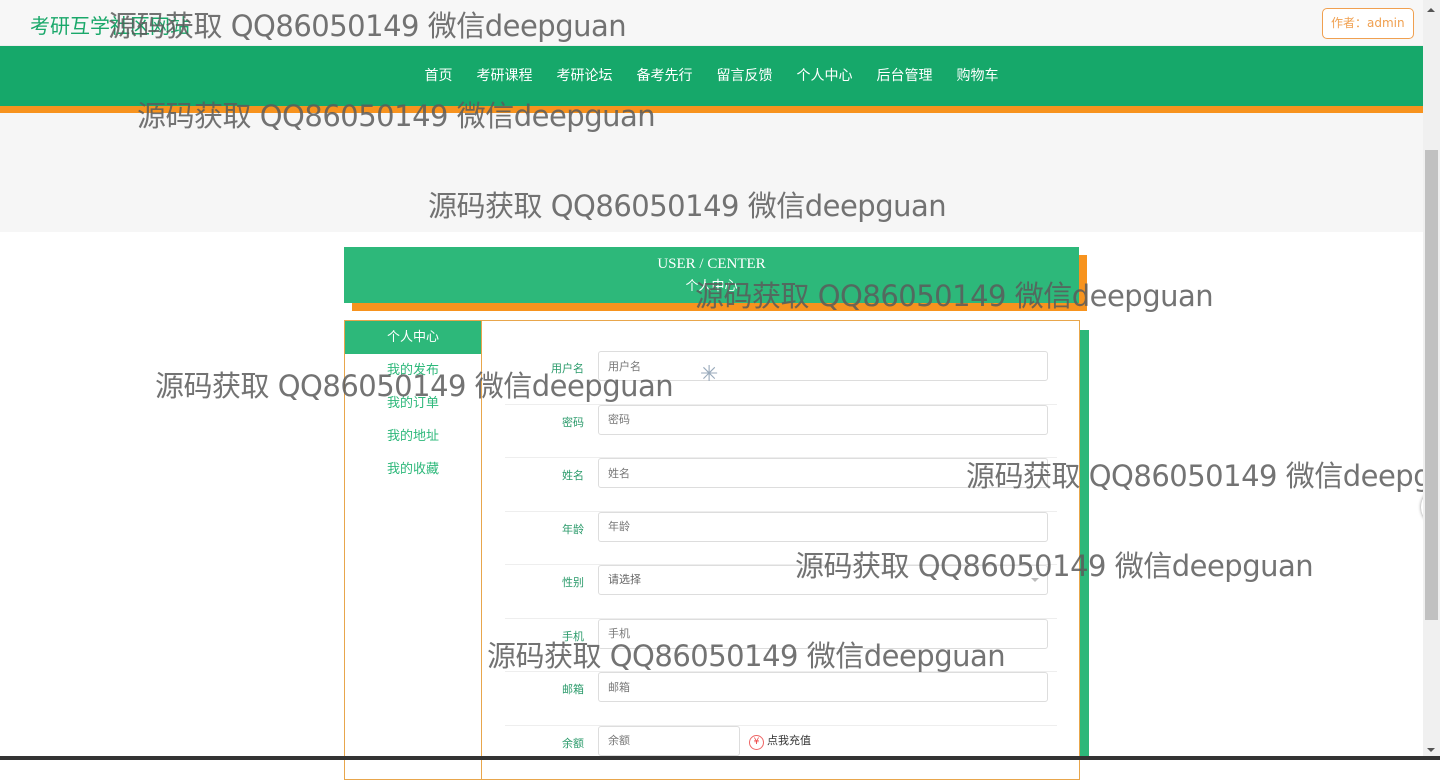 This screenshot has height=780, width=1440. I want to click on nav-cart: 购物车, so click(978, 75).